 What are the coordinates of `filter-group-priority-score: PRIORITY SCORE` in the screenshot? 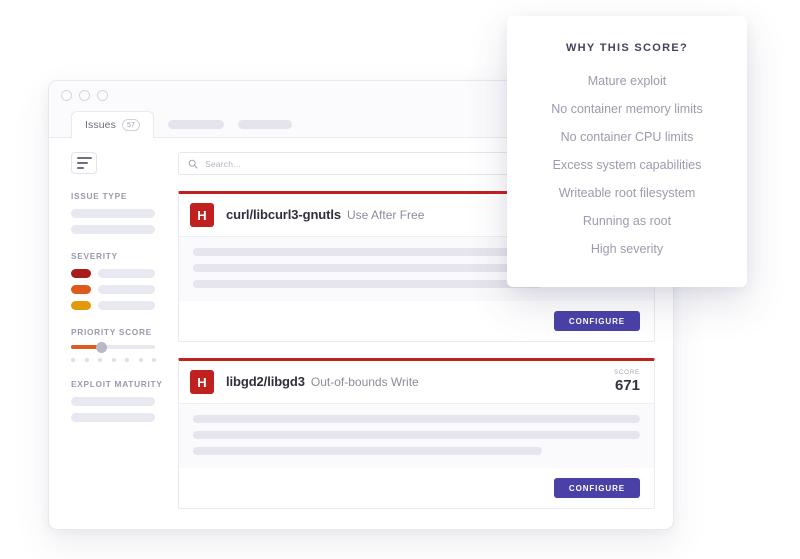 It's located at (120, 344).